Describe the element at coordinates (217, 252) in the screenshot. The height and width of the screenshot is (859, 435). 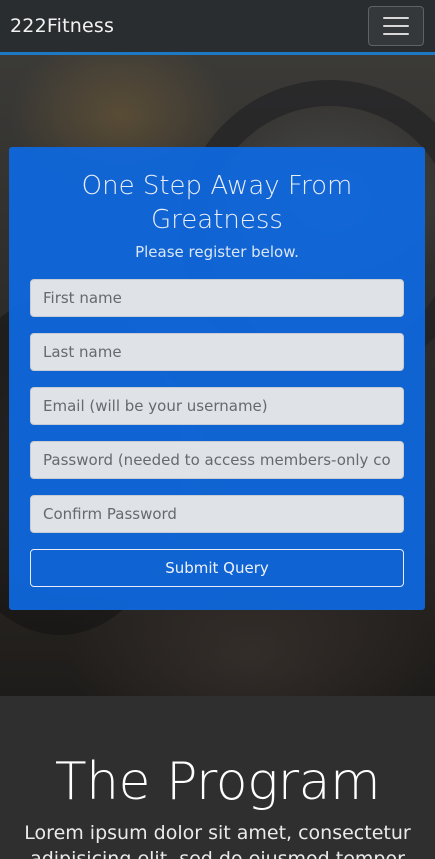
I see `form-subtitle: Please register below.` at that location.